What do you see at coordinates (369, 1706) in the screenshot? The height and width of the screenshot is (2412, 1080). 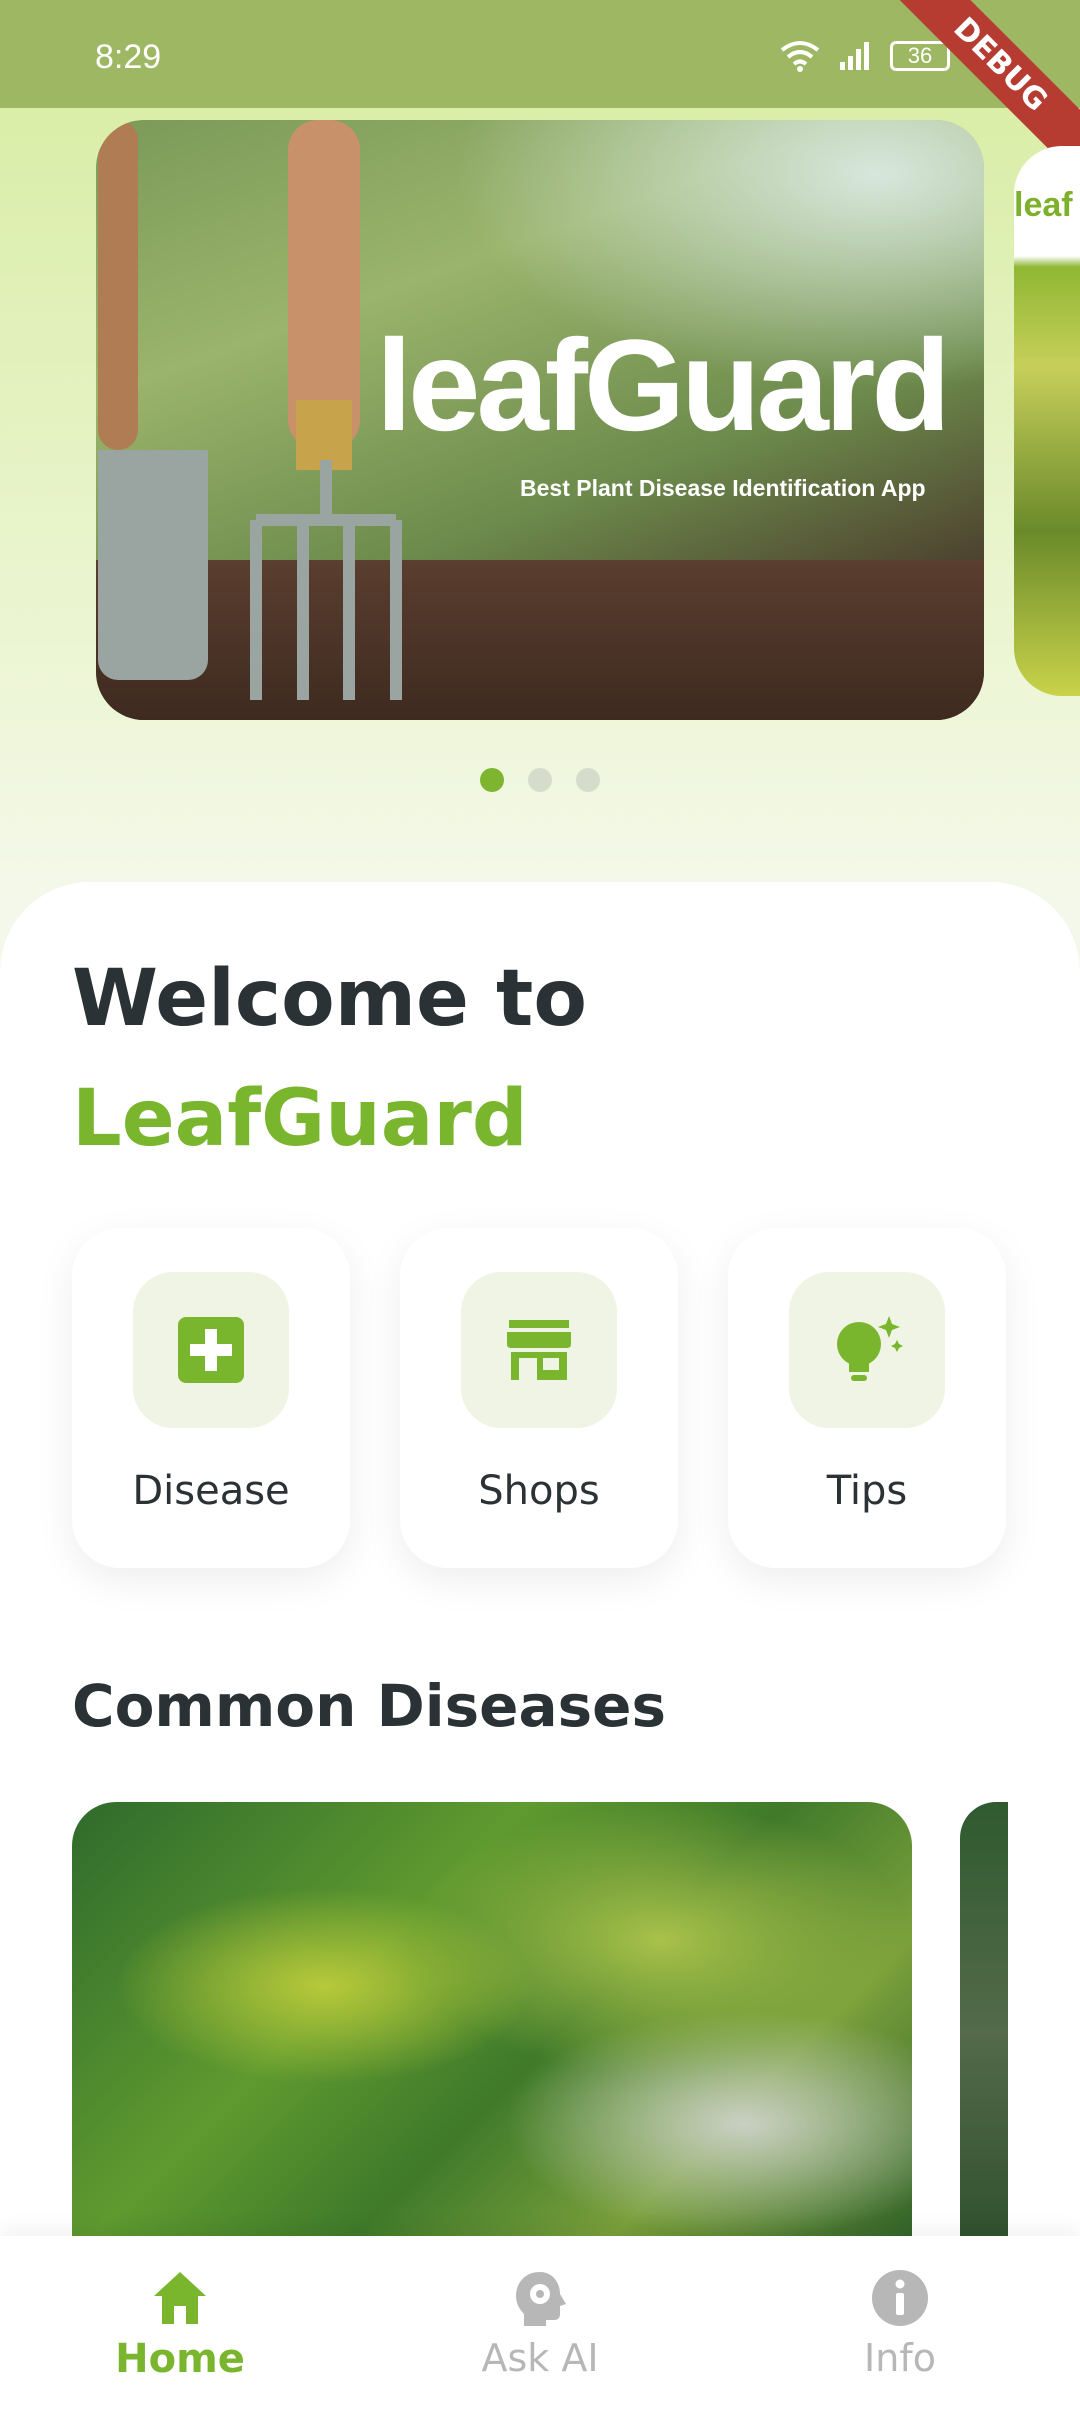 I see `common-diseases-title: Common Diseases` at bounding box center [369, 1706].